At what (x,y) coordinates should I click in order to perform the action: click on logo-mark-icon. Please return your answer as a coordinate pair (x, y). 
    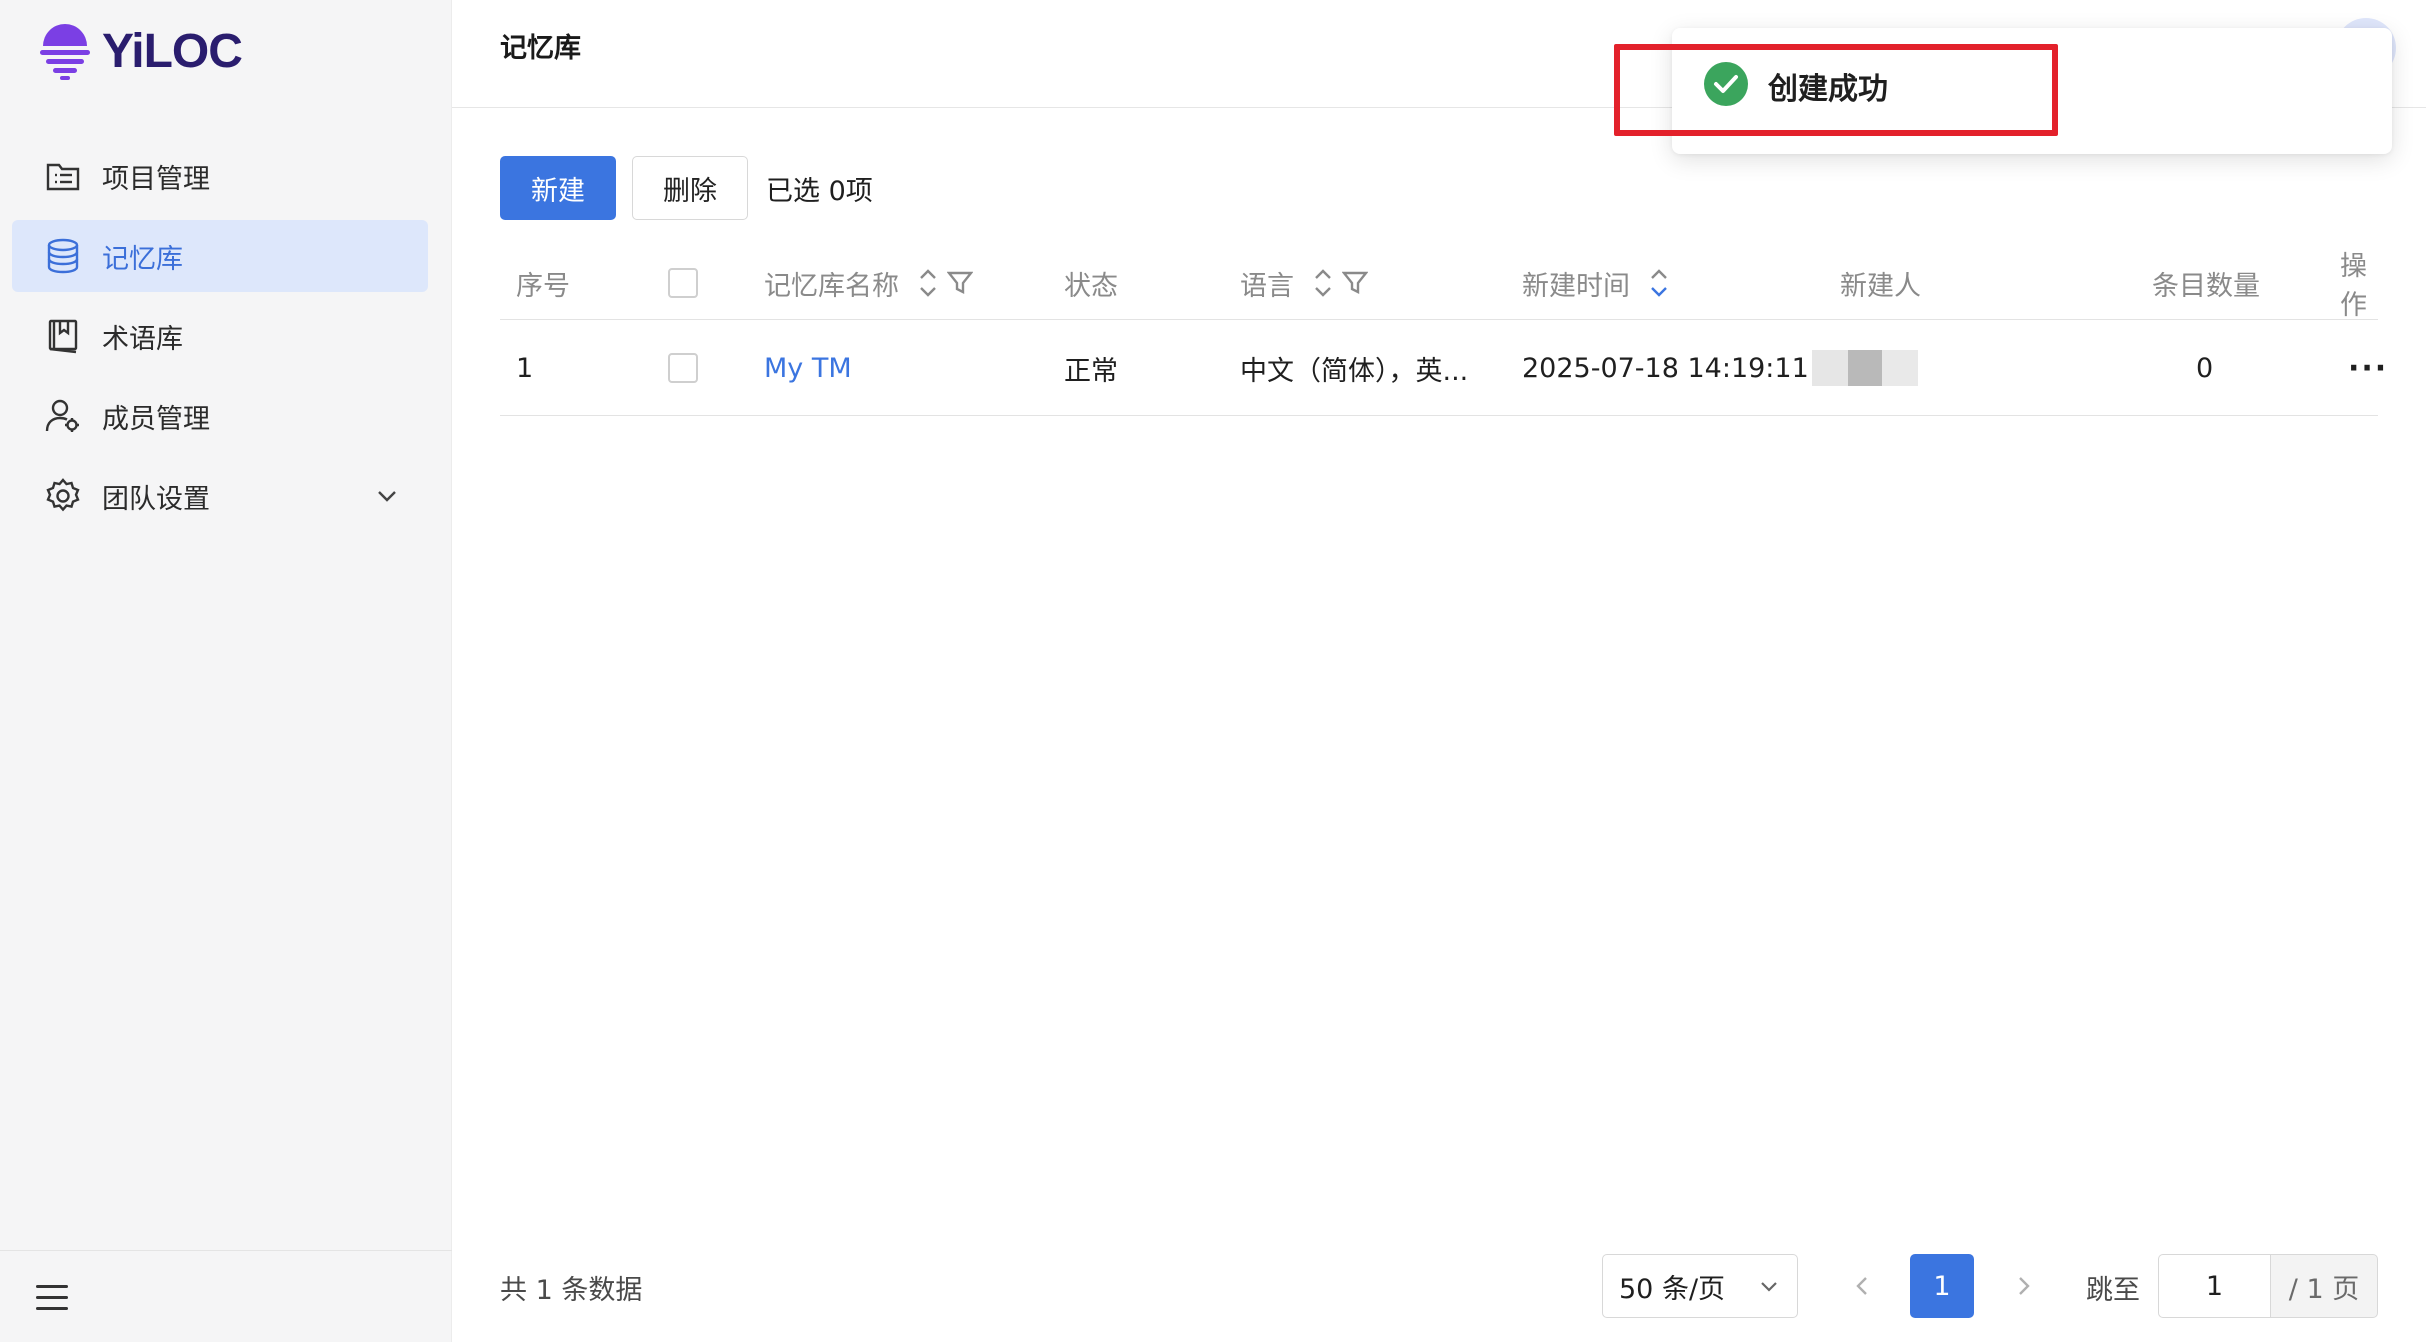
    Looking at the image, I should click on (65, 52).